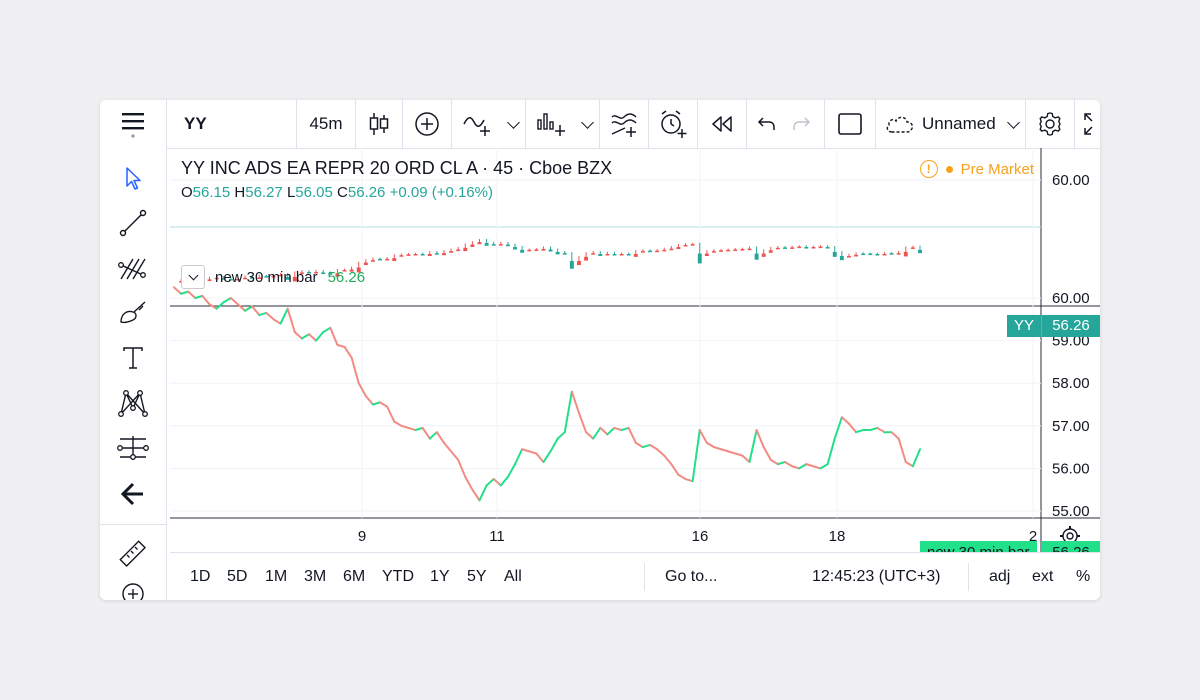  I want to click on trend-line-tool, so click(133, 223).